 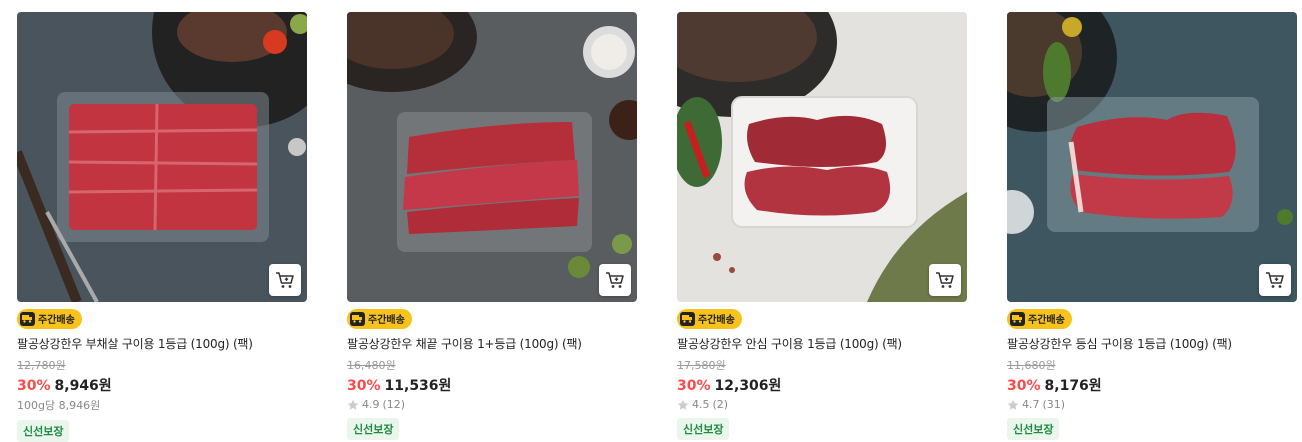 I want to click on rating: 4.7 (31), so click(x=1152, y=404).